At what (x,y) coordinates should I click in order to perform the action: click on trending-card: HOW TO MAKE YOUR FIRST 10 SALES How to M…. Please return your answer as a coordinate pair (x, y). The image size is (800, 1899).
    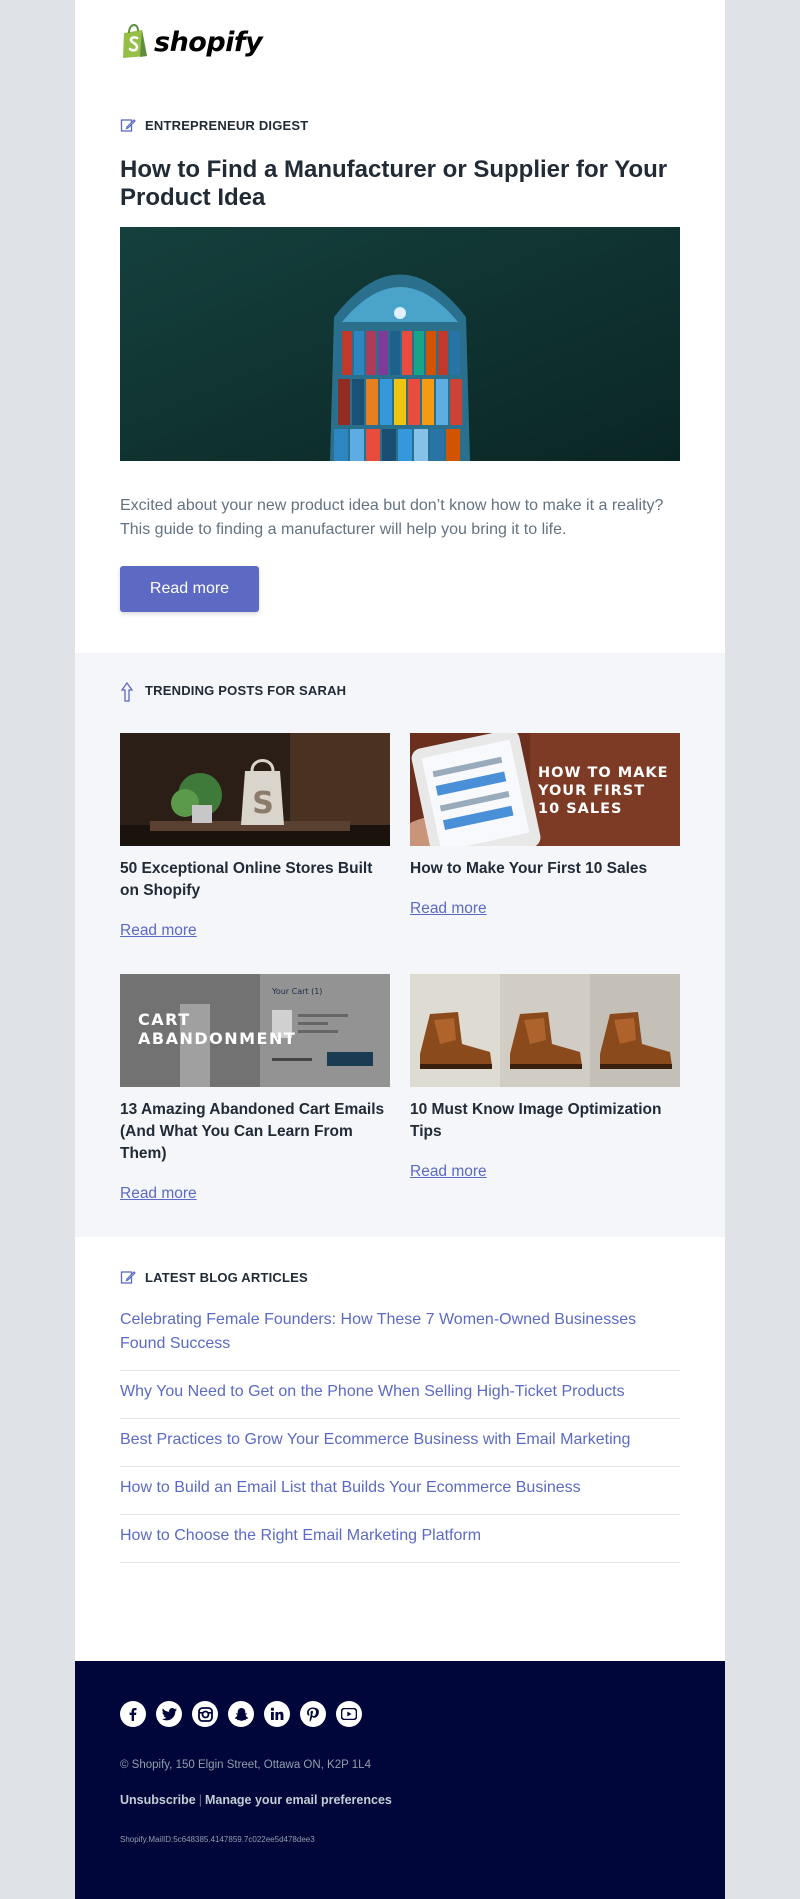
    Looking at the image, I should click on (545, 825).